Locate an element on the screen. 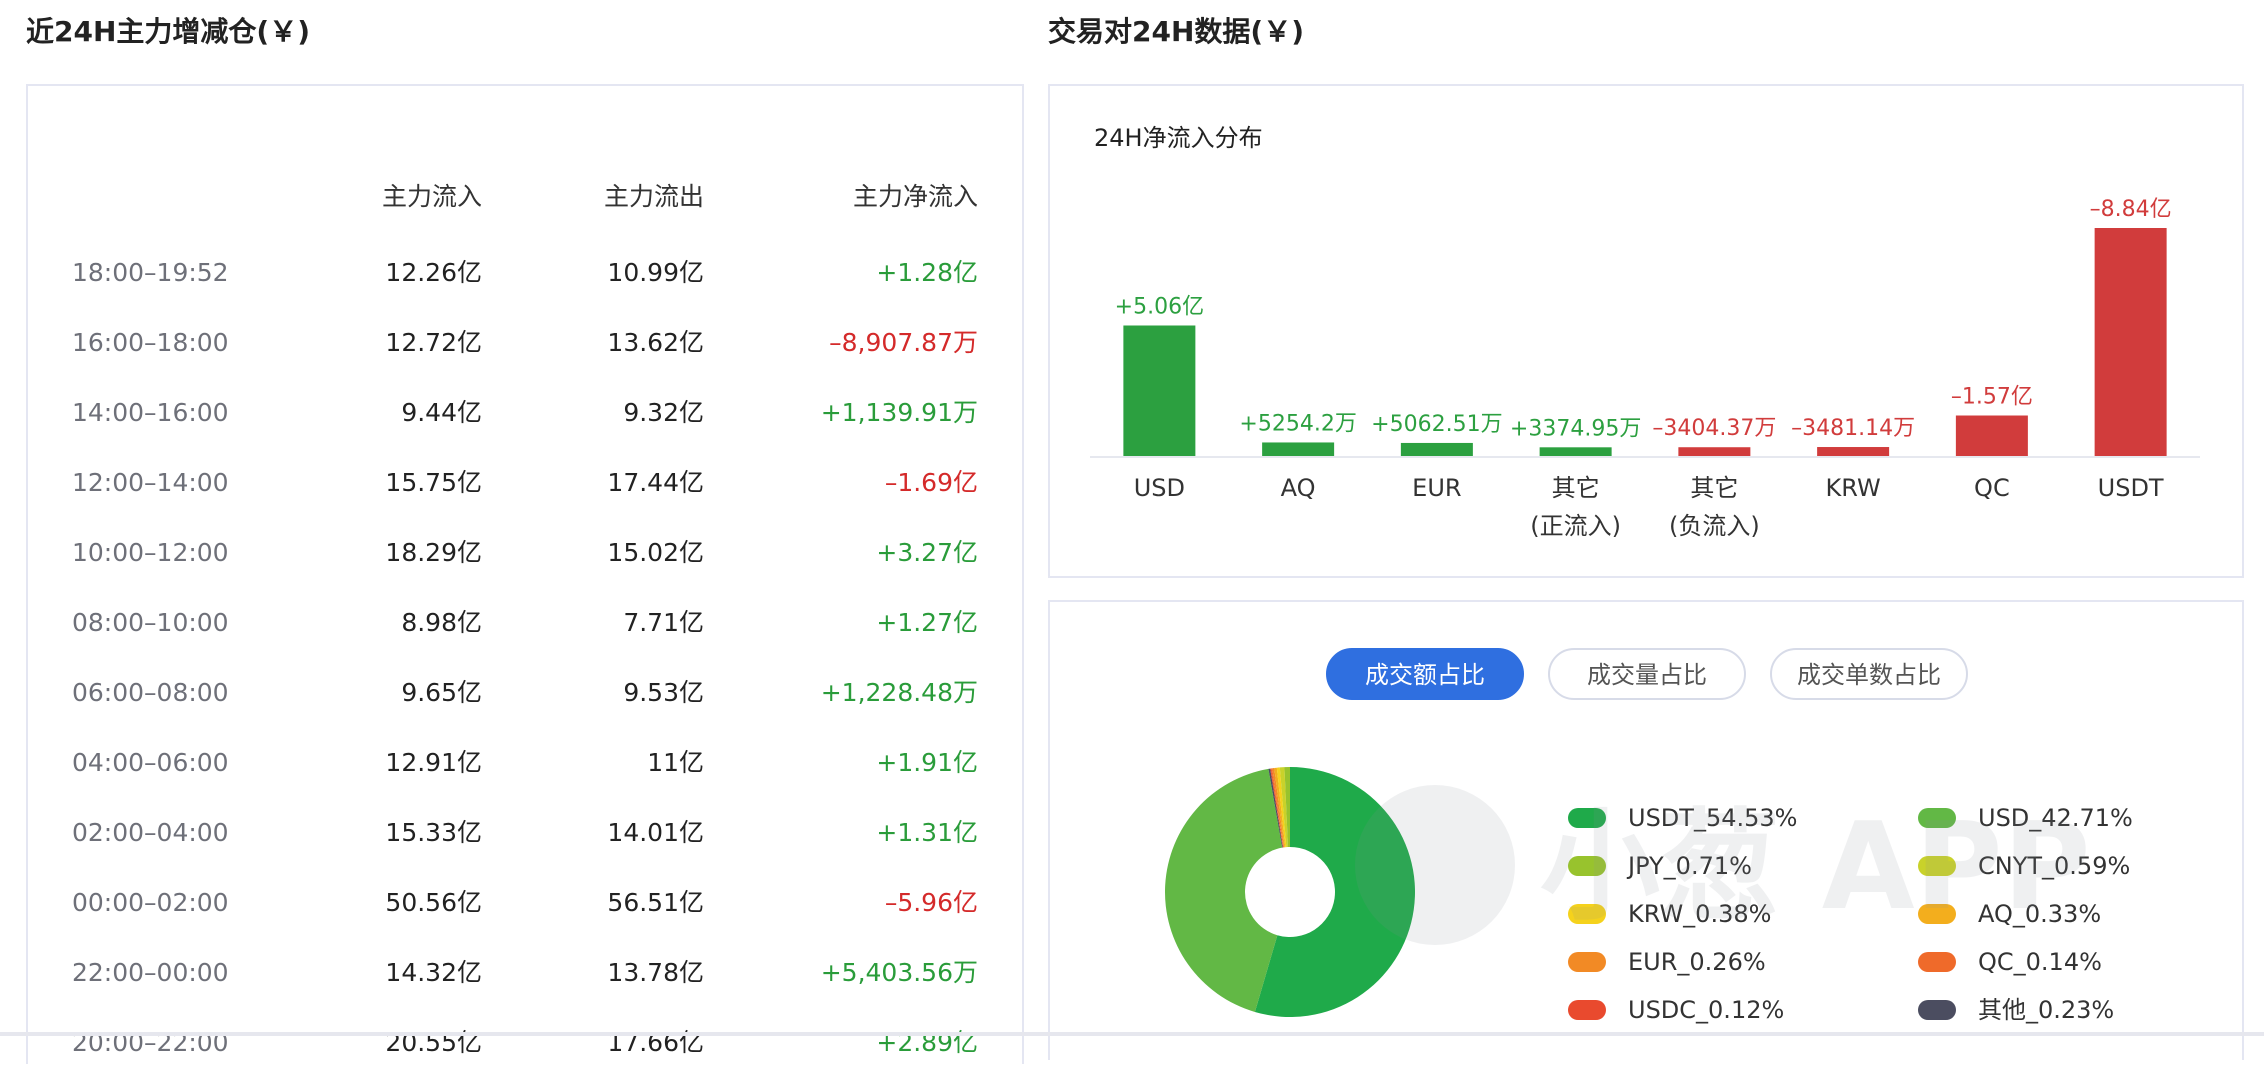 The image size is (2264, 1078). row-time: 16:00–18:00 is located at coordinates (150, 342).